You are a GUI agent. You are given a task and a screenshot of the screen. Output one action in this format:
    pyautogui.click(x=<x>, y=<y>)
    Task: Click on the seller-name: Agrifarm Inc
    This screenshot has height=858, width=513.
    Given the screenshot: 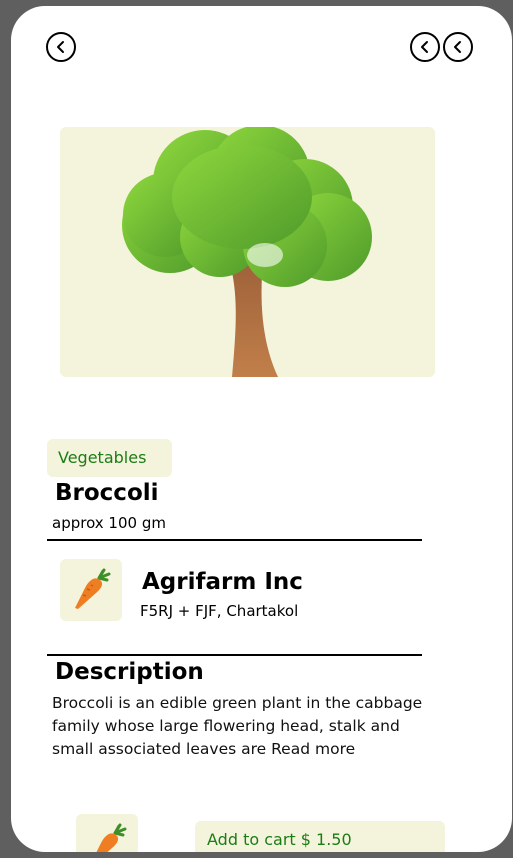 What is the action you would take?
    pyautogui.click(x=222, y=582)
    